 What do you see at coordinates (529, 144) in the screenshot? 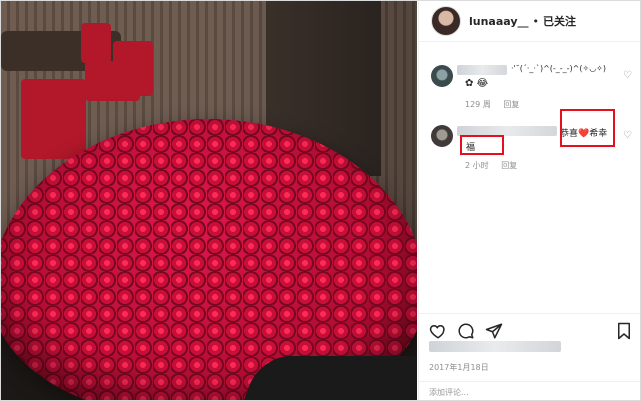
I see `comment-item: 恭喜❤️希幸 福 2 小时 回复 ♡` at bounding box center [529, 144].